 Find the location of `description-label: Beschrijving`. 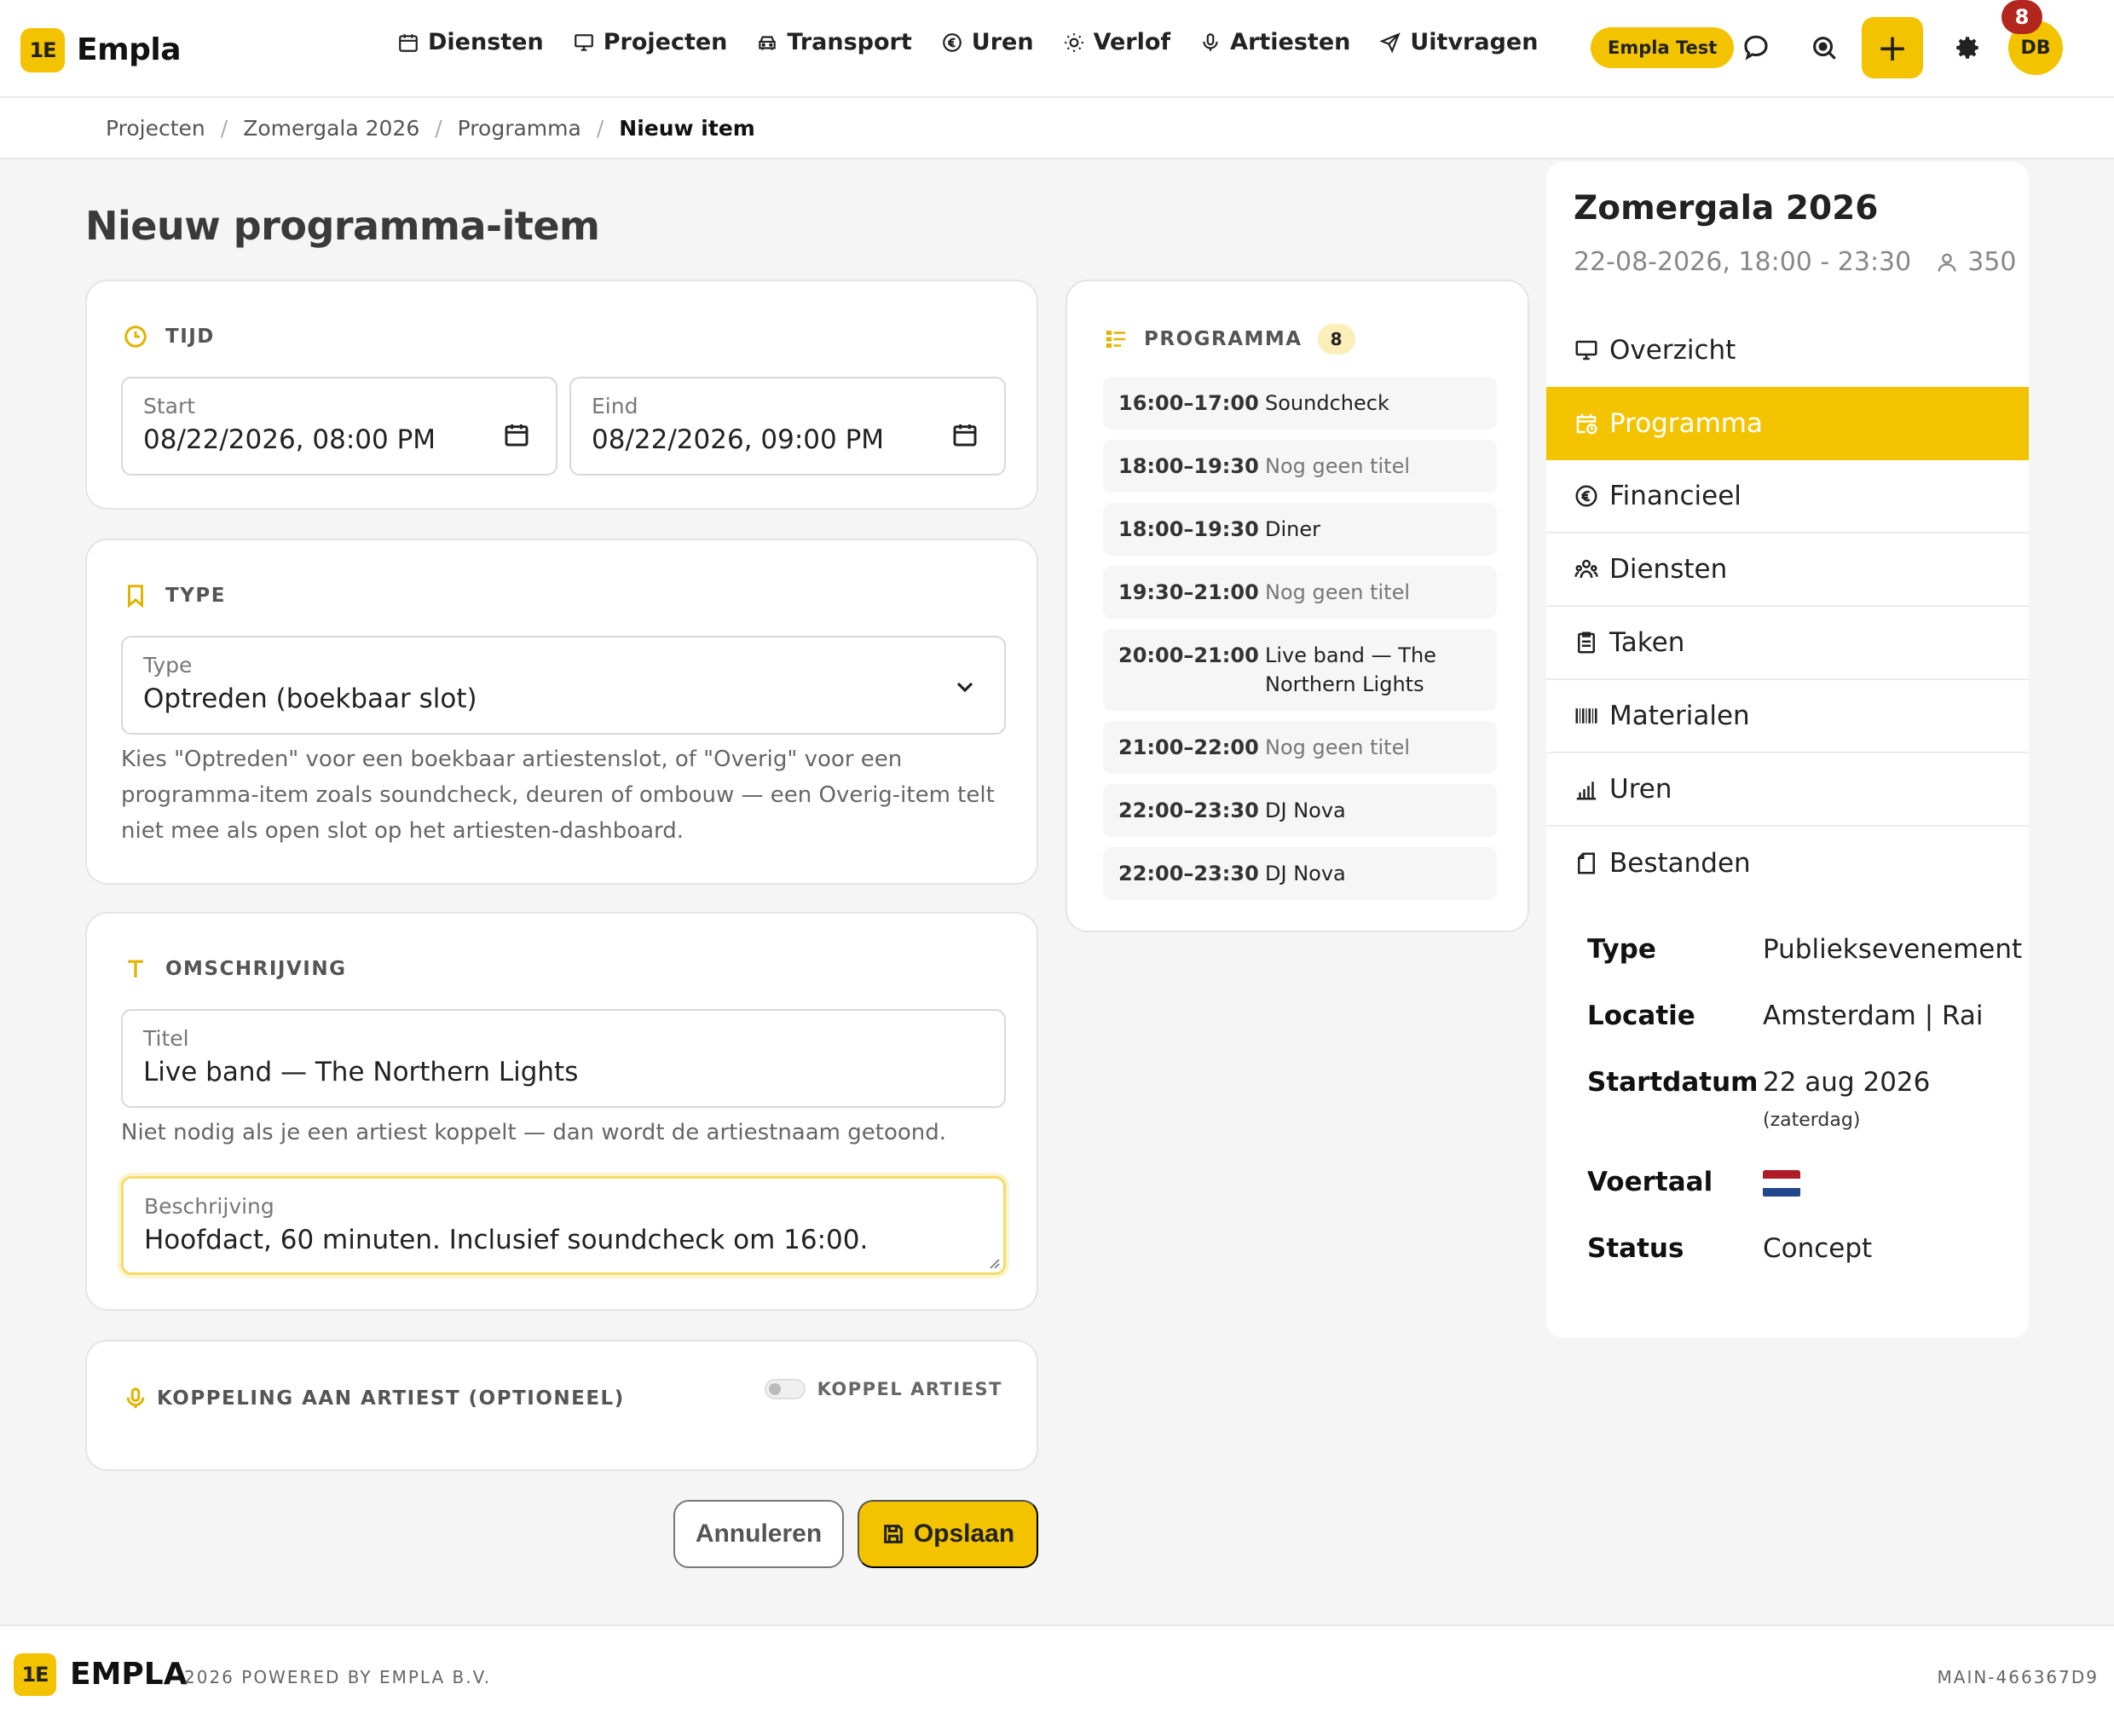

description-label: Beschrijving is located at coordinates (209, 1206).